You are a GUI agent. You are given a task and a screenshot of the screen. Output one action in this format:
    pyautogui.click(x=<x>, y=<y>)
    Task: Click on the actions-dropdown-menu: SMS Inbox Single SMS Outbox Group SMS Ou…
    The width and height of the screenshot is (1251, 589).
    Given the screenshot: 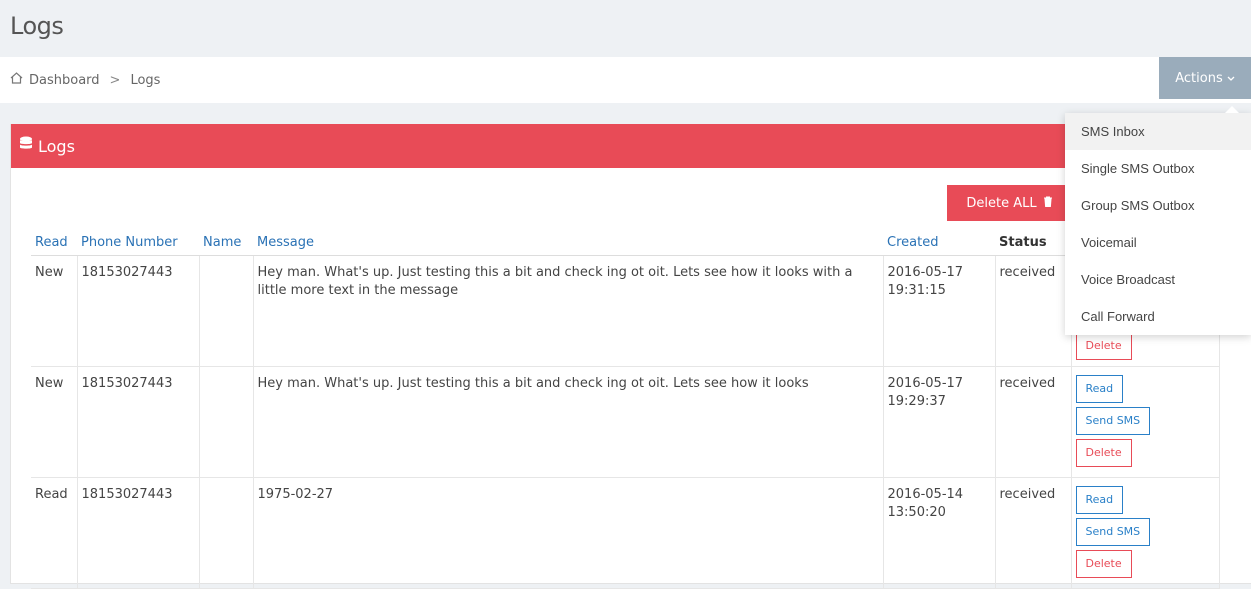 What is the action you would take?
    pyautogui.click(x=1158, y=220)
    